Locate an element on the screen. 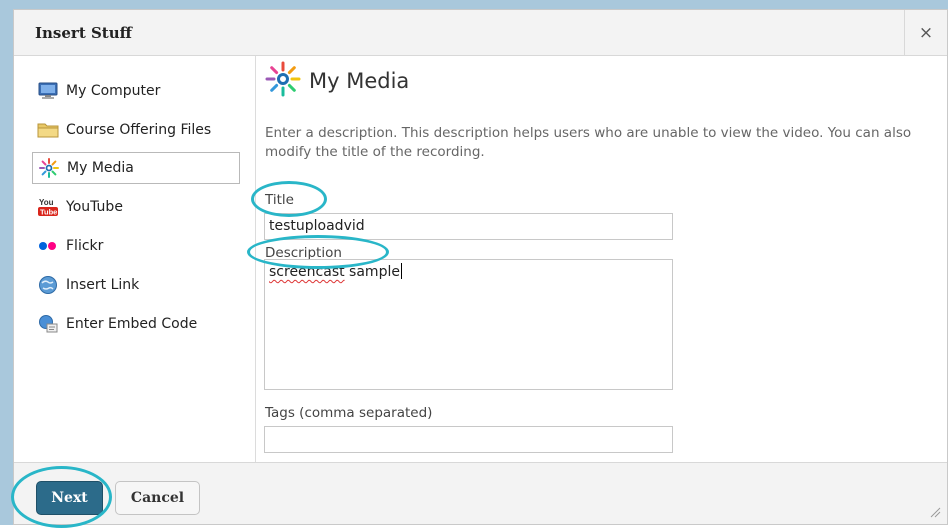 The image size is (948, 528). sidebar-item-label: My Media is located at coordinates (100, 168).